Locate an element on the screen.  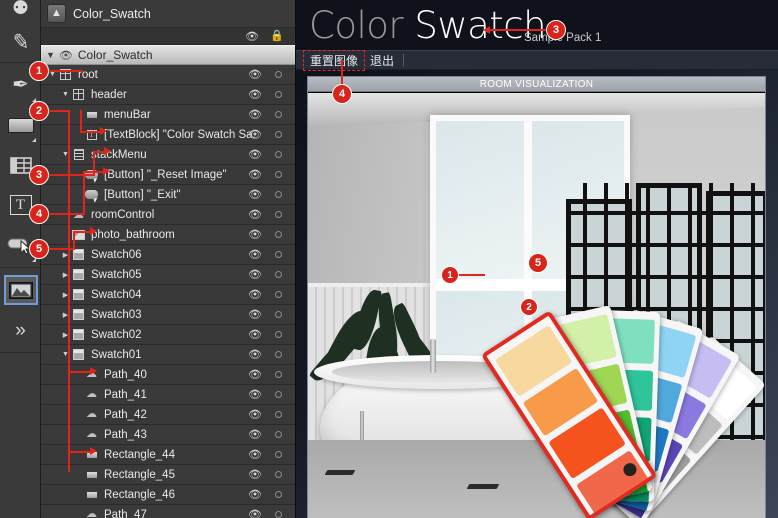
layer-row: ▶ Swatch03 👁 is located at coordinates (168, 315).